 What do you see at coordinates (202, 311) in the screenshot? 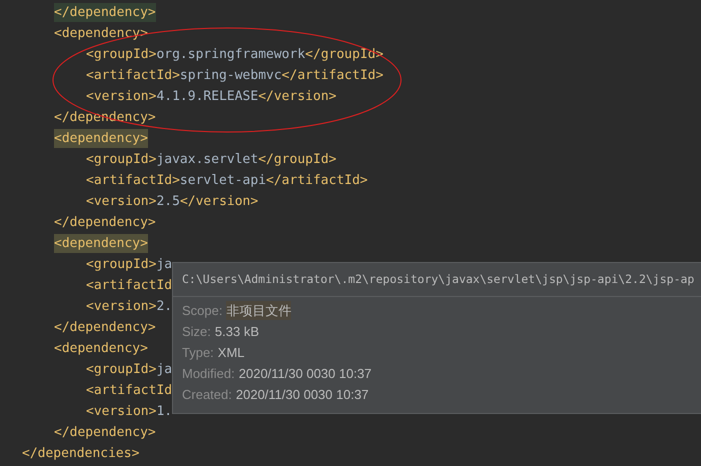
I see `info-label: Scope:` at bounding box center [202, 311].